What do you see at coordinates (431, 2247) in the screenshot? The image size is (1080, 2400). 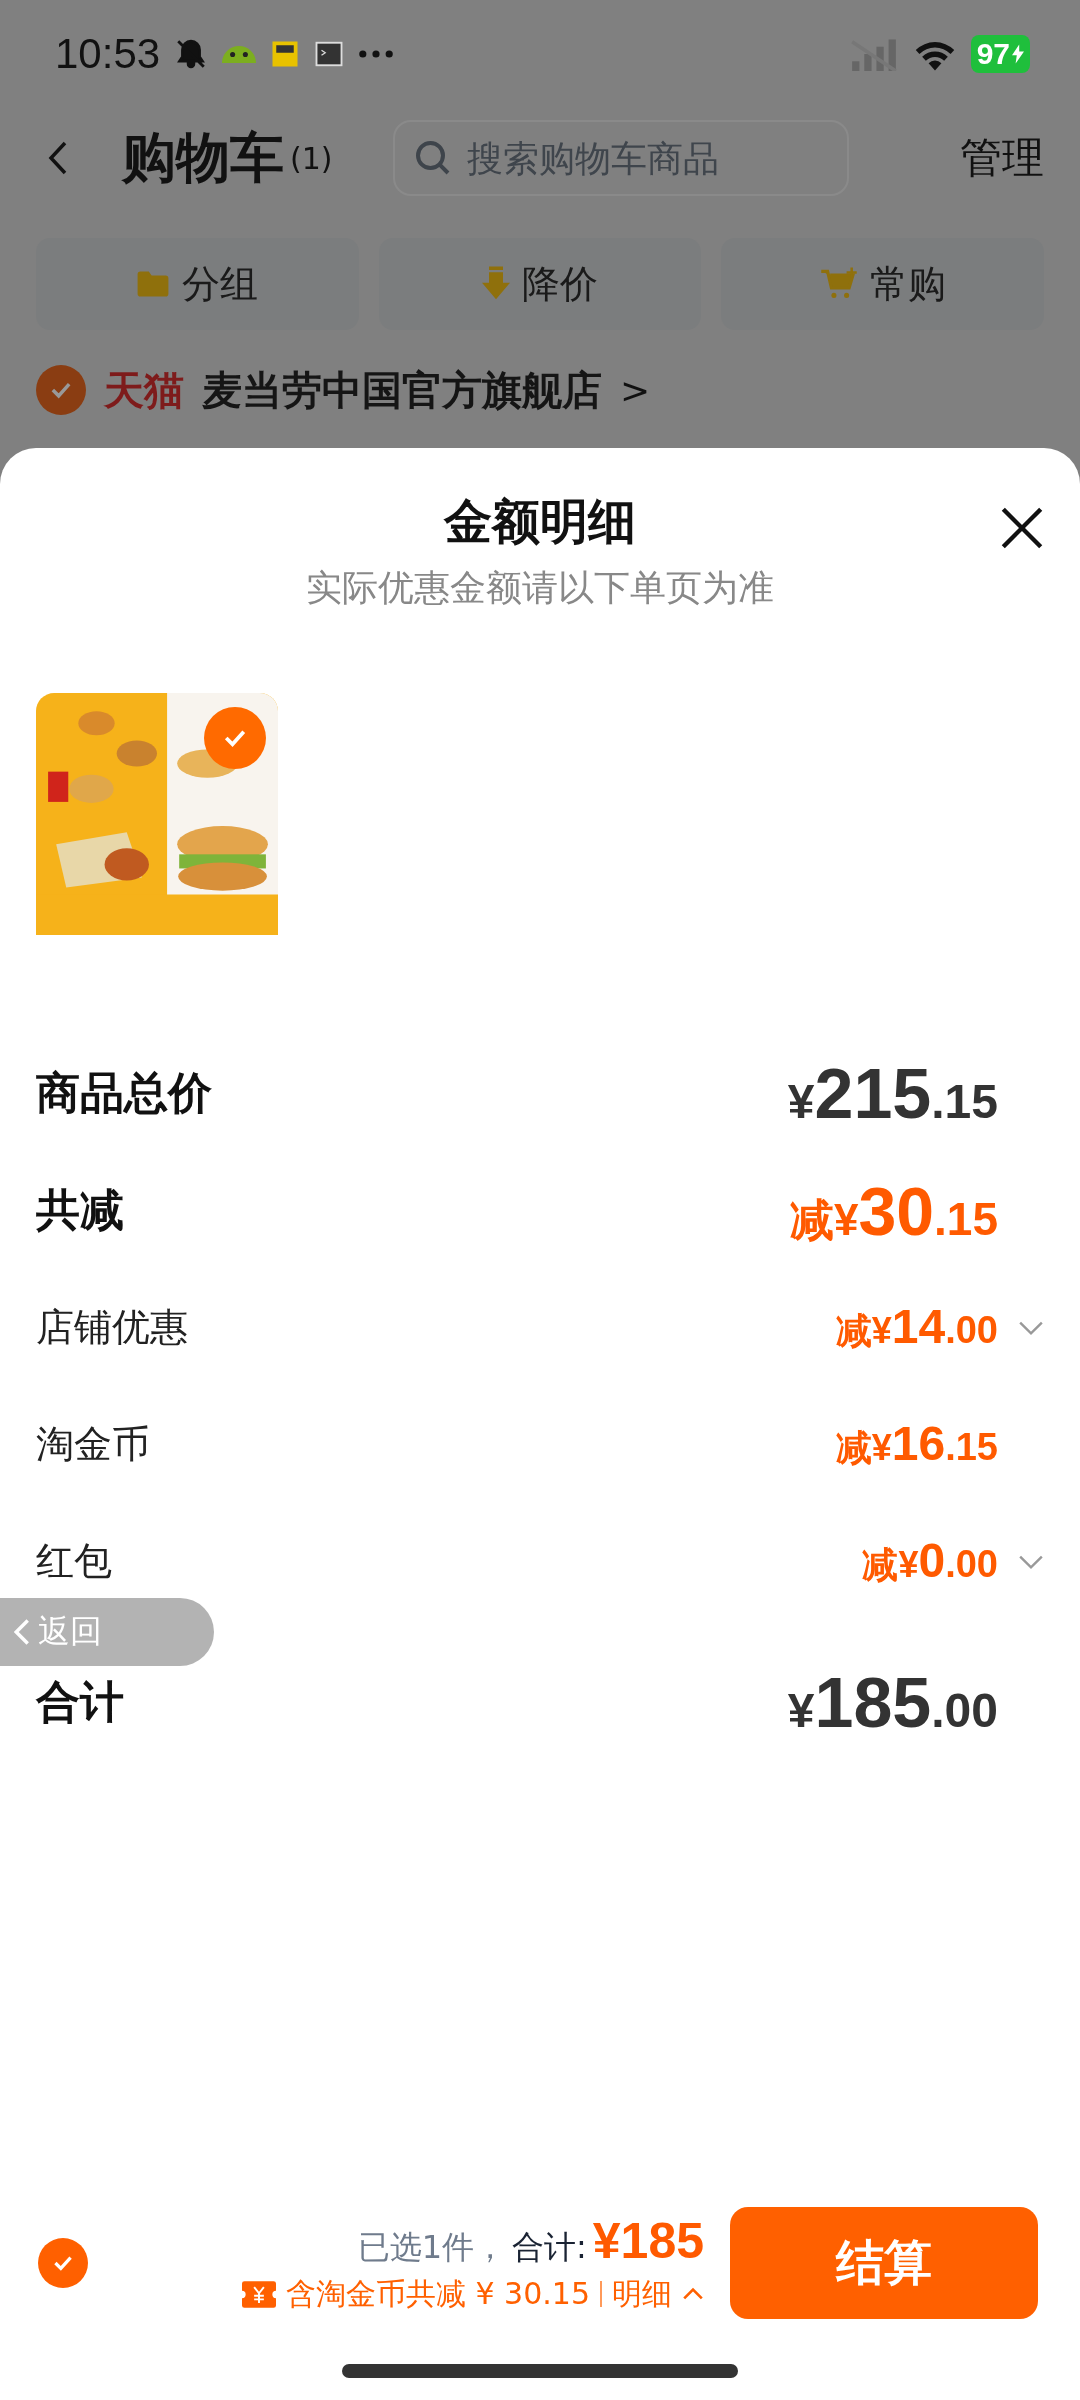 I see `selected-count: 已选1件，` at bounding box center [431, 2247].